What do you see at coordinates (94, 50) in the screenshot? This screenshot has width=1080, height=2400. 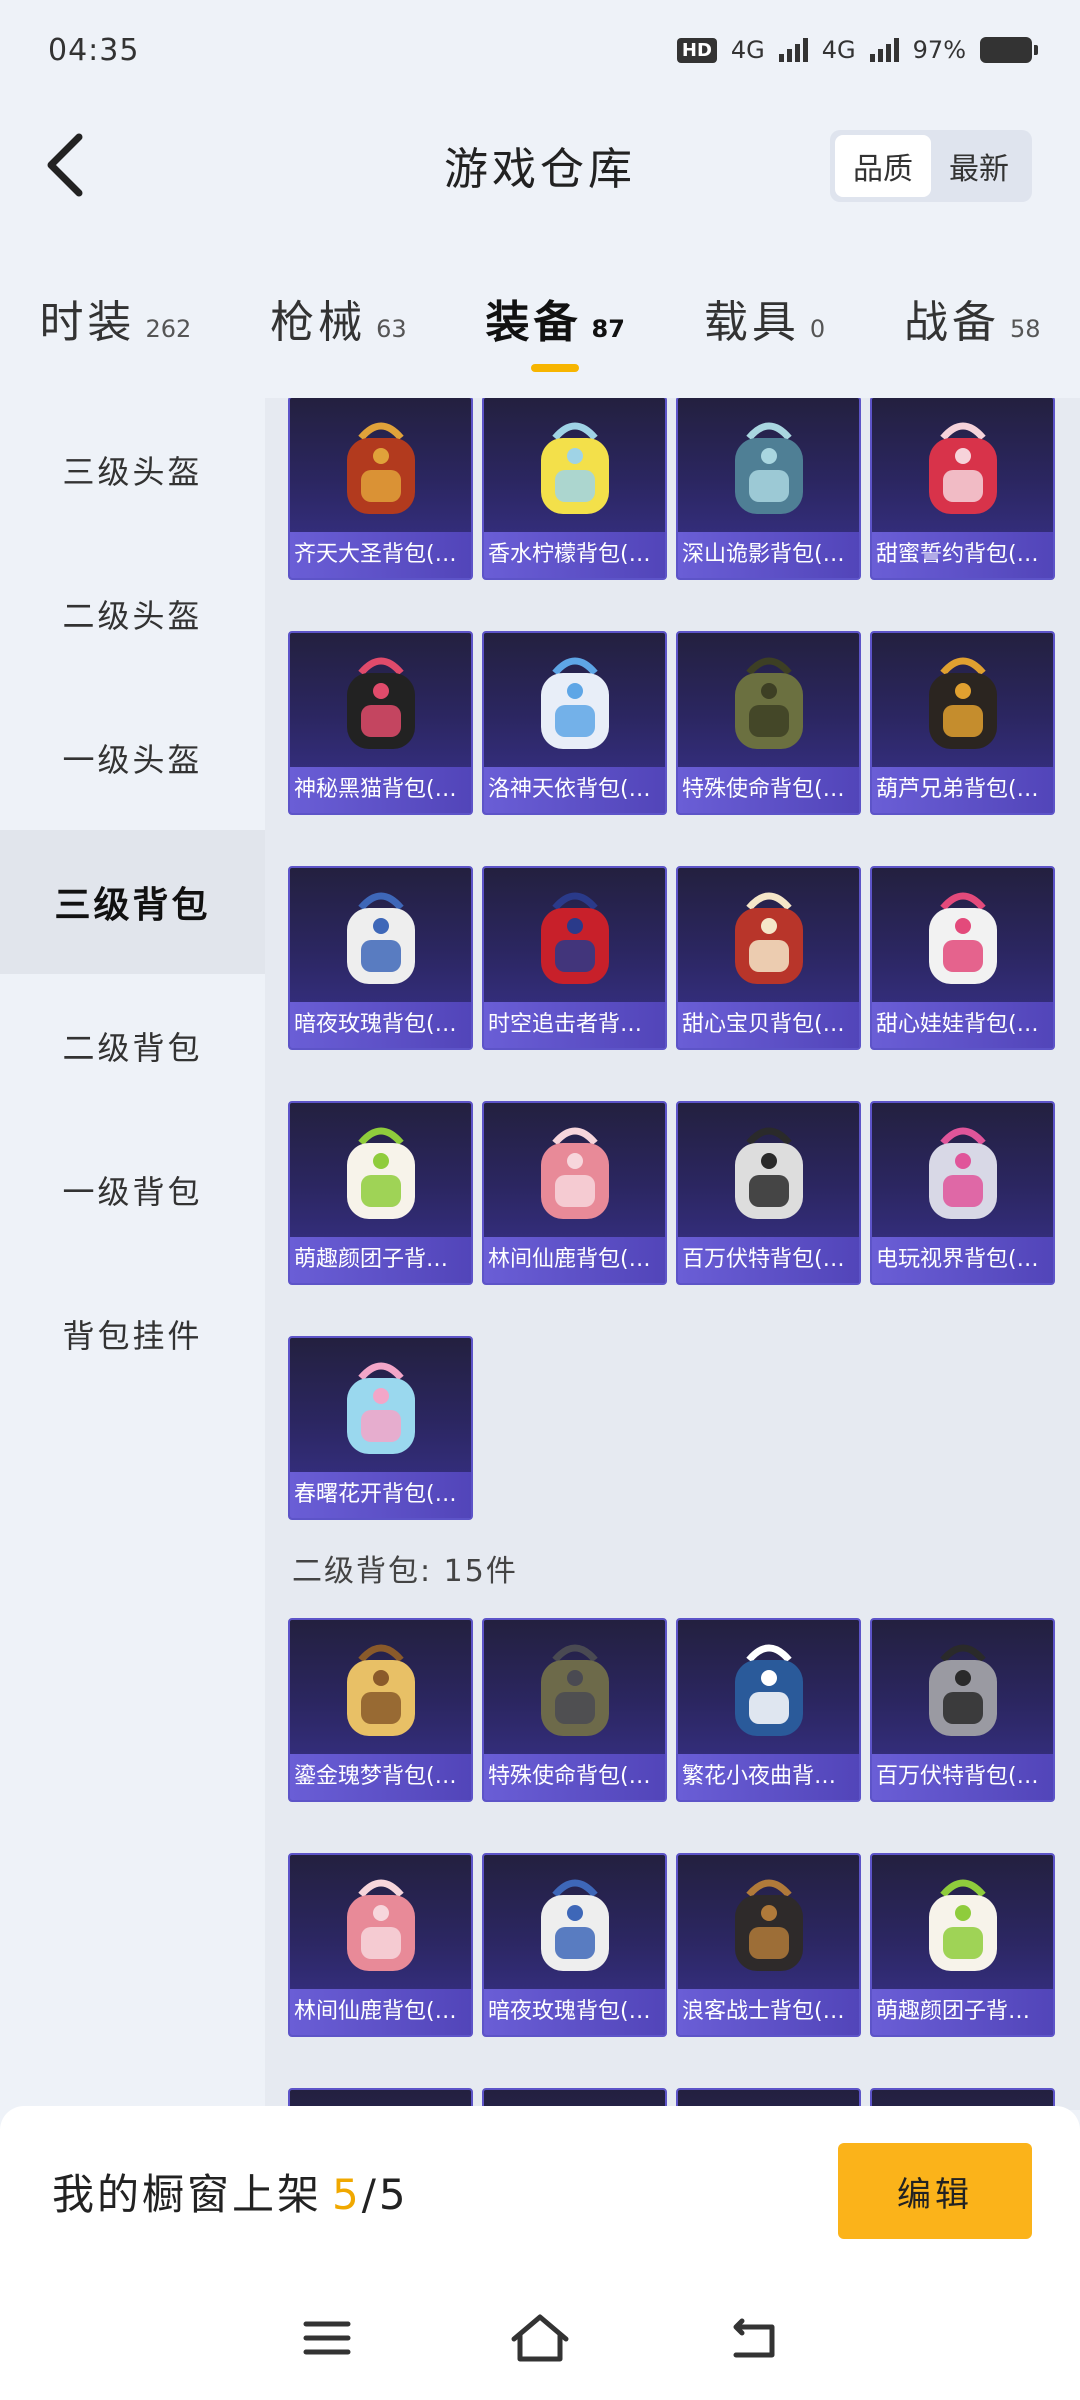 I see `status-time: 04:35` at bounding box center [94, 50].